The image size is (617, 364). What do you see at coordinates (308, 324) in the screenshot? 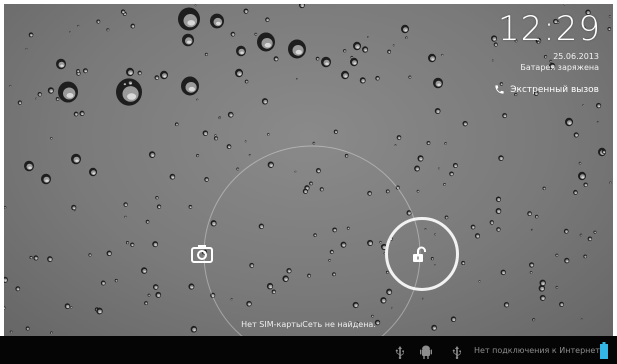
I see `carrier-status-text: Нет SIM-картыСеть не найдена.` at bounding box center [308, 324].